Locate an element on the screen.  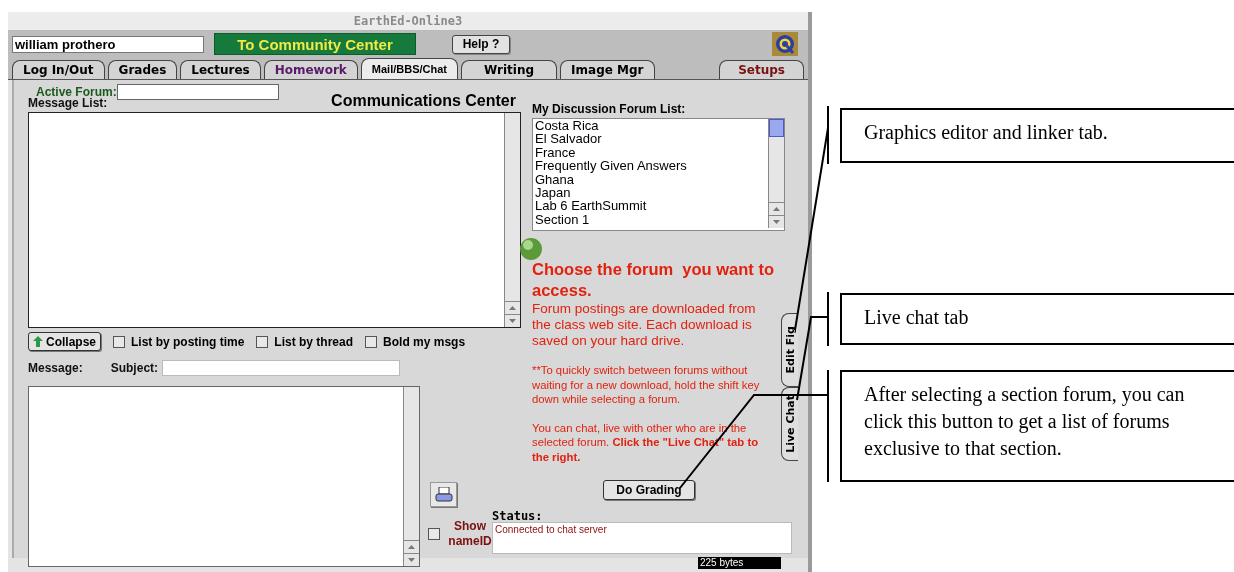
list-item: Lab 6 EarthSummit is located at coordinates (650, 206).